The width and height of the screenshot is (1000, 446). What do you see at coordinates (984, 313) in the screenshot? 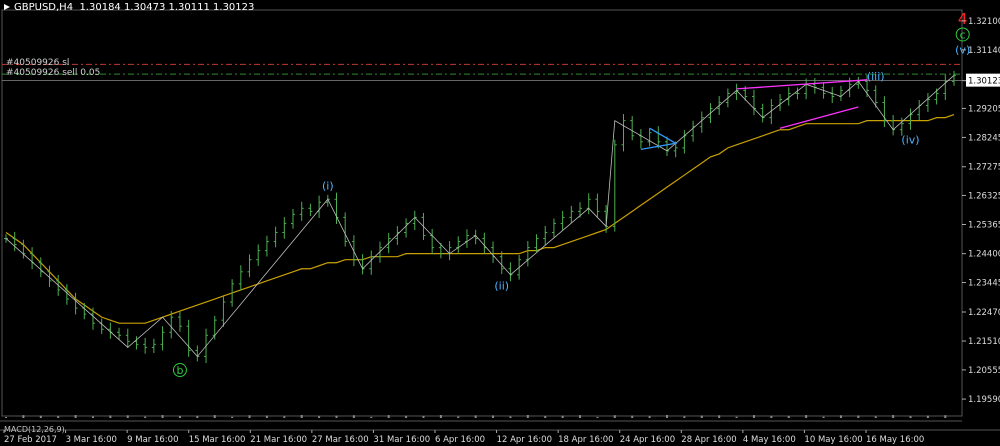
I see `price-tick-label: 1.22470` at bounding box center [984, 313].